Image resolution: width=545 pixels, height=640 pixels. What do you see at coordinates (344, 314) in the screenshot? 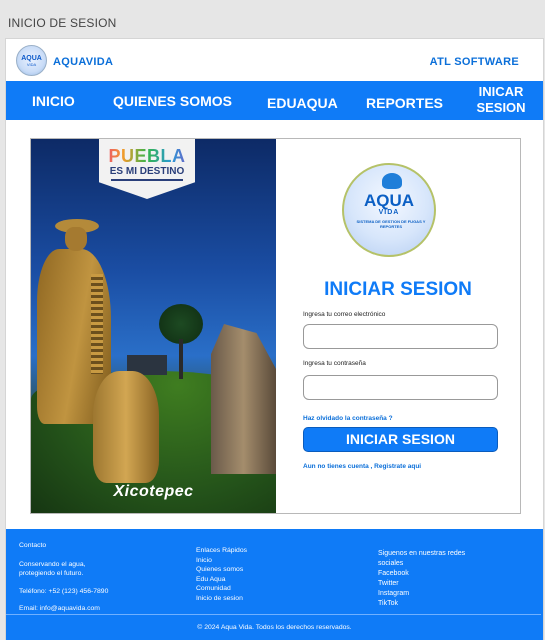
I see `email-label: Ingresa tu correo electrónico` at bounding box center [344, 314].